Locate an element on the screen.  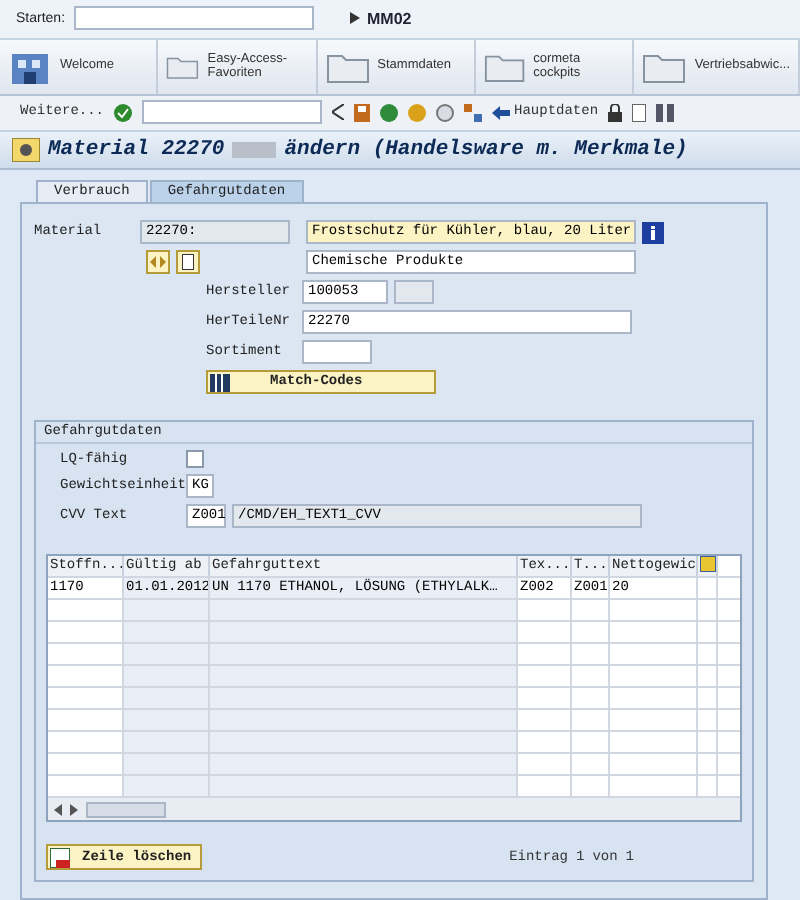
check-icon is located at coordinates (123, 112).